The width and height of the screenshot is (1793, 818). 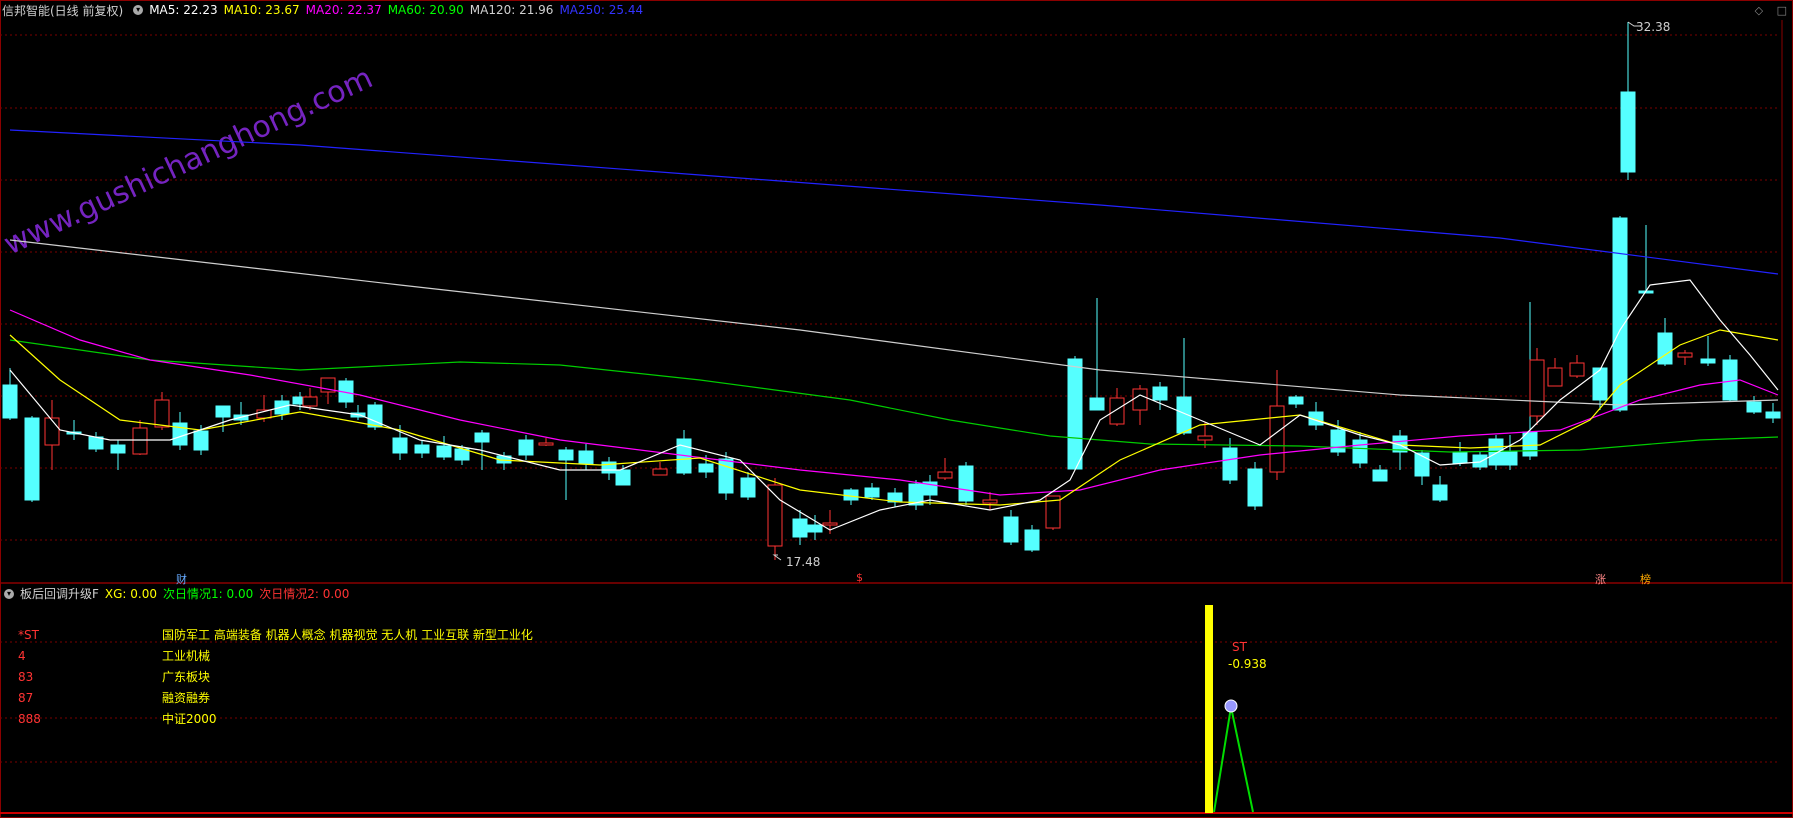 I want to click on info-row: 83 广东板块, so click(x=114, y=677).